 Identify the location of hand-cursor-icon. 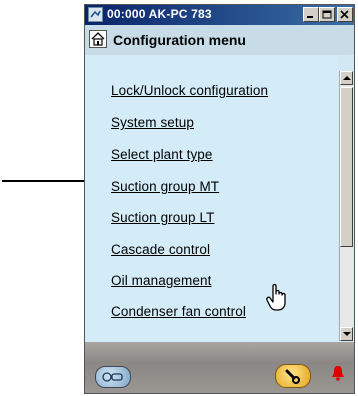
(276, 297).